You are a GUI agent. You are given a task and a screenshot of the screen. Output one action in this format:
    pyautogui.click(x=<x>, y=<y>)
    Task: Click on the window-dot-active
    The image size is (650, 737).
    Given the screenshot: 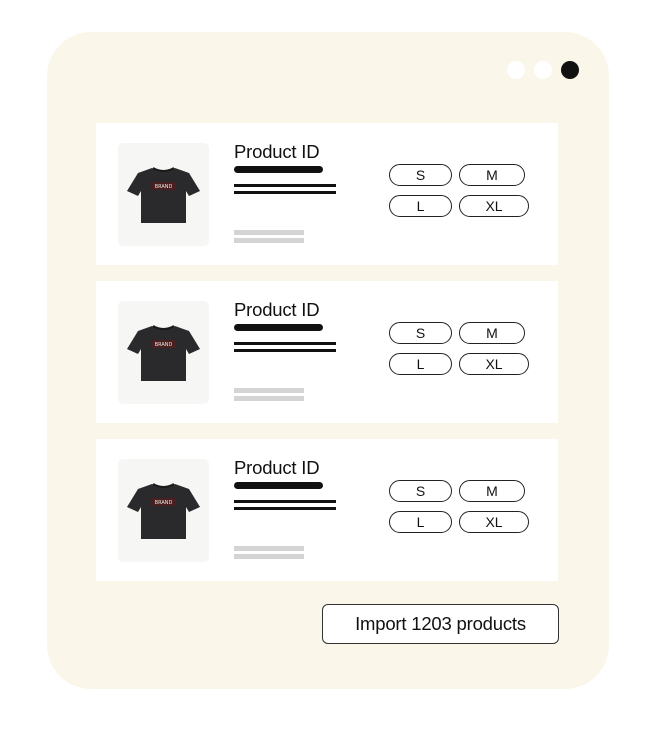 What is the action you would take?
    pyautogui.click(x=570, y=70)
    